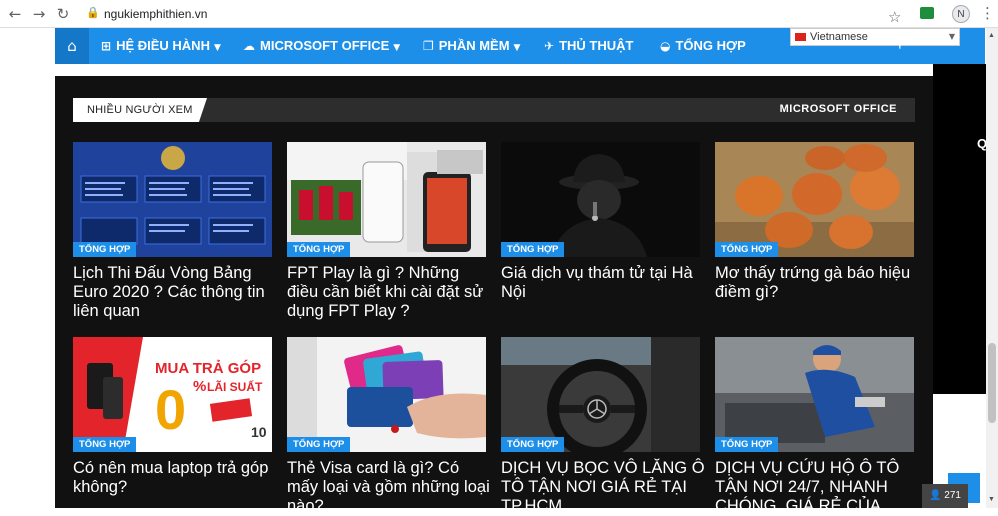 Image resolution: width=998 pixels, height=516 pixels. I want to click on view-counter: 👤 271, so click(945, 496).